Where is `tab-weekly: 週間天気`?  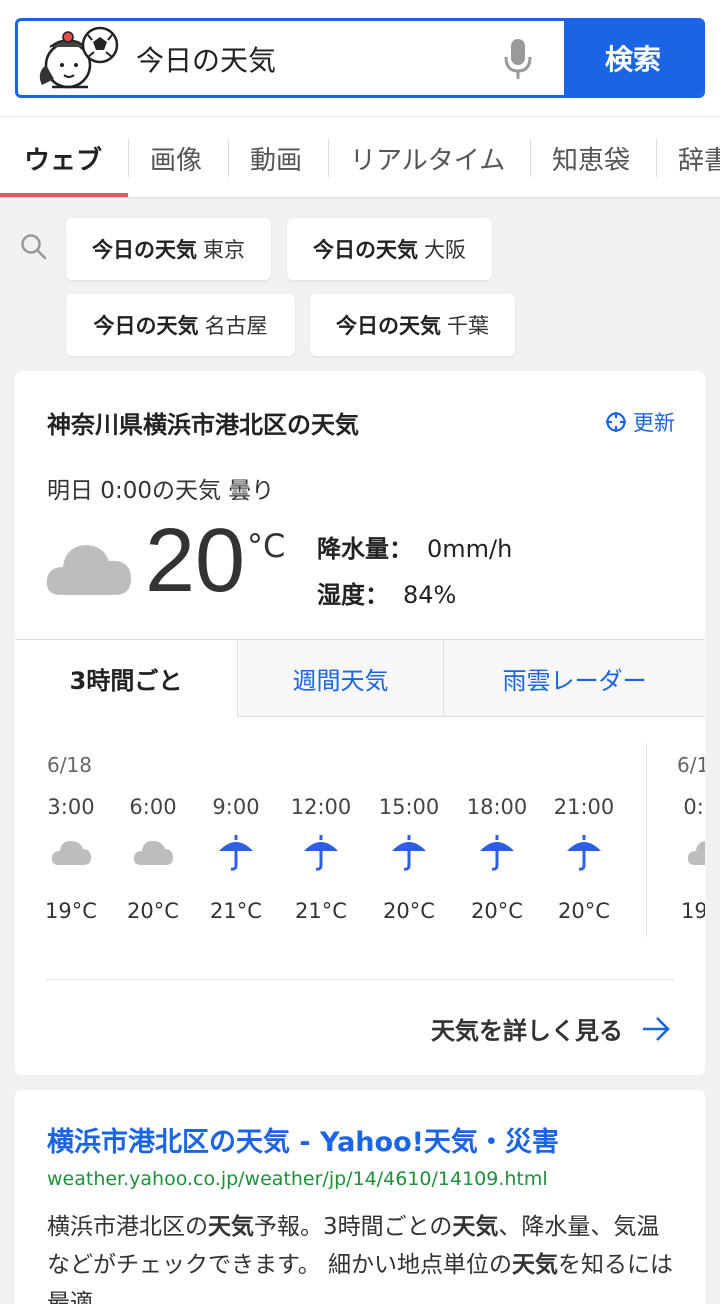 tab-weekly: 週間天気 is located at coordinates (340, 678).